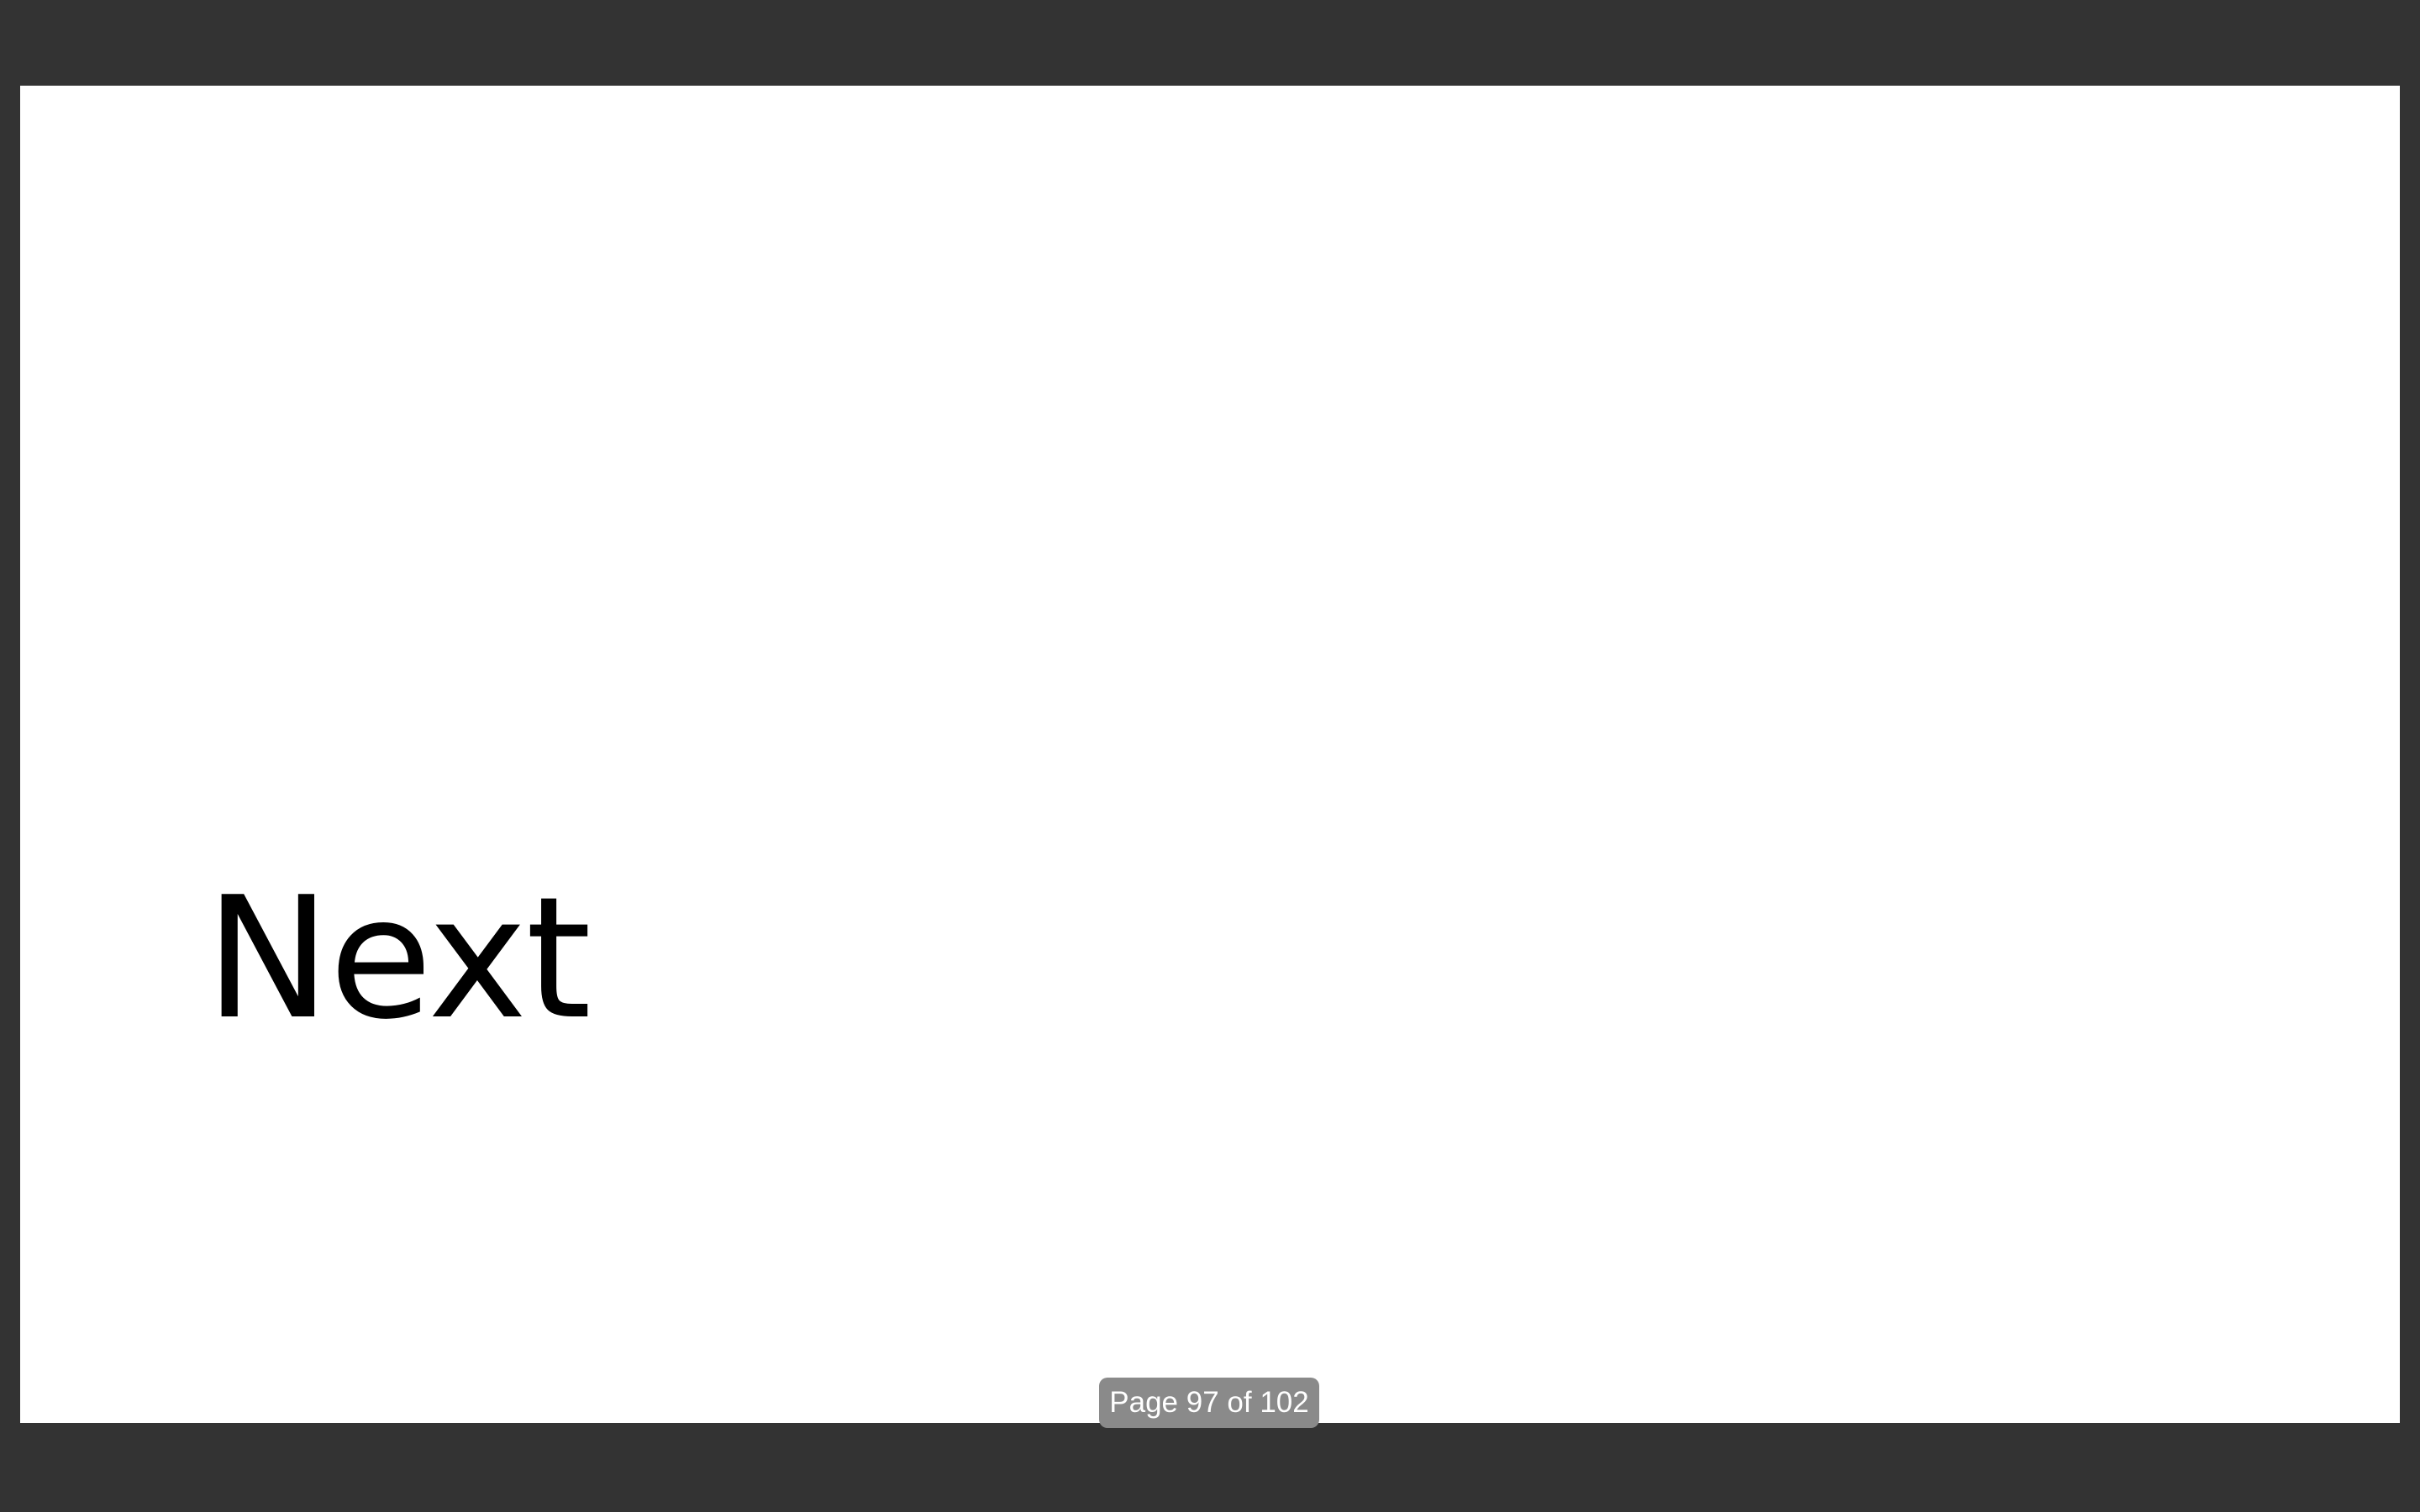 The height and width of the screenshot is (1512, 2420). I want to click on page-indicator: Page 97 of 102, so click(1209, 1403).